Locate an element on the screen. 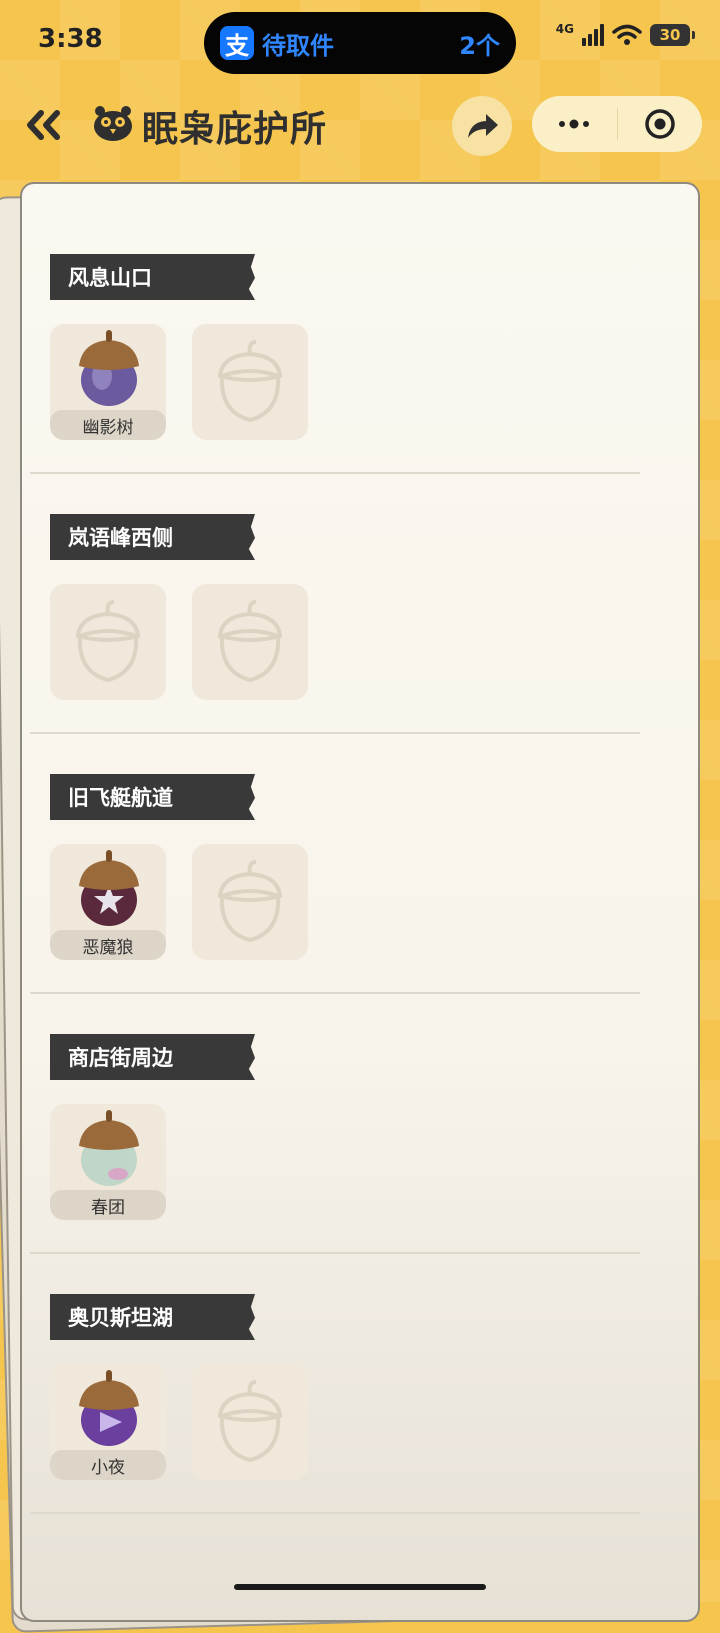  owl-logo-icon is located at coordinates (113, 123).